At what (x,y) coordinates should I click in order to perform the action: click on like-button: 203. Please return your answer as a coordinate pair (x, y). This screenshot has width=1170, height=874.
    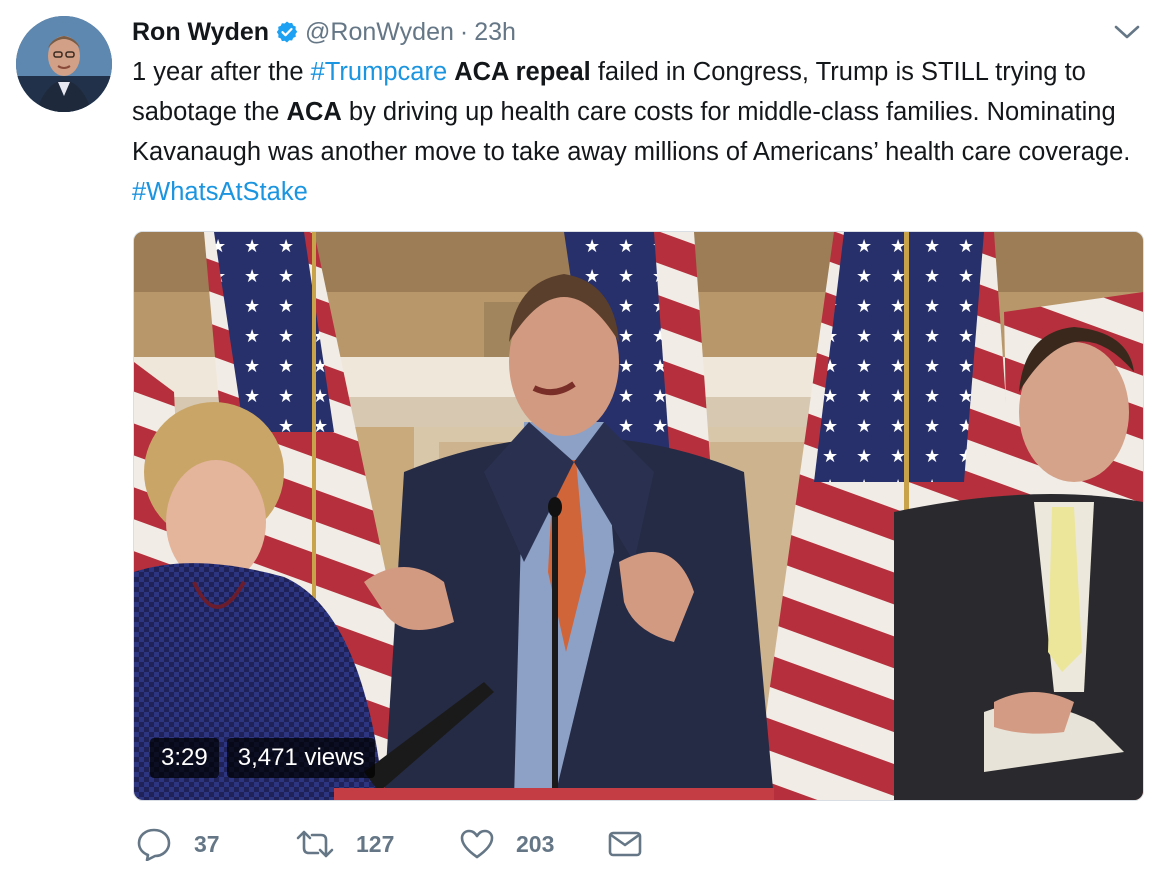
    Looking at the image, I should click on (534, 844).